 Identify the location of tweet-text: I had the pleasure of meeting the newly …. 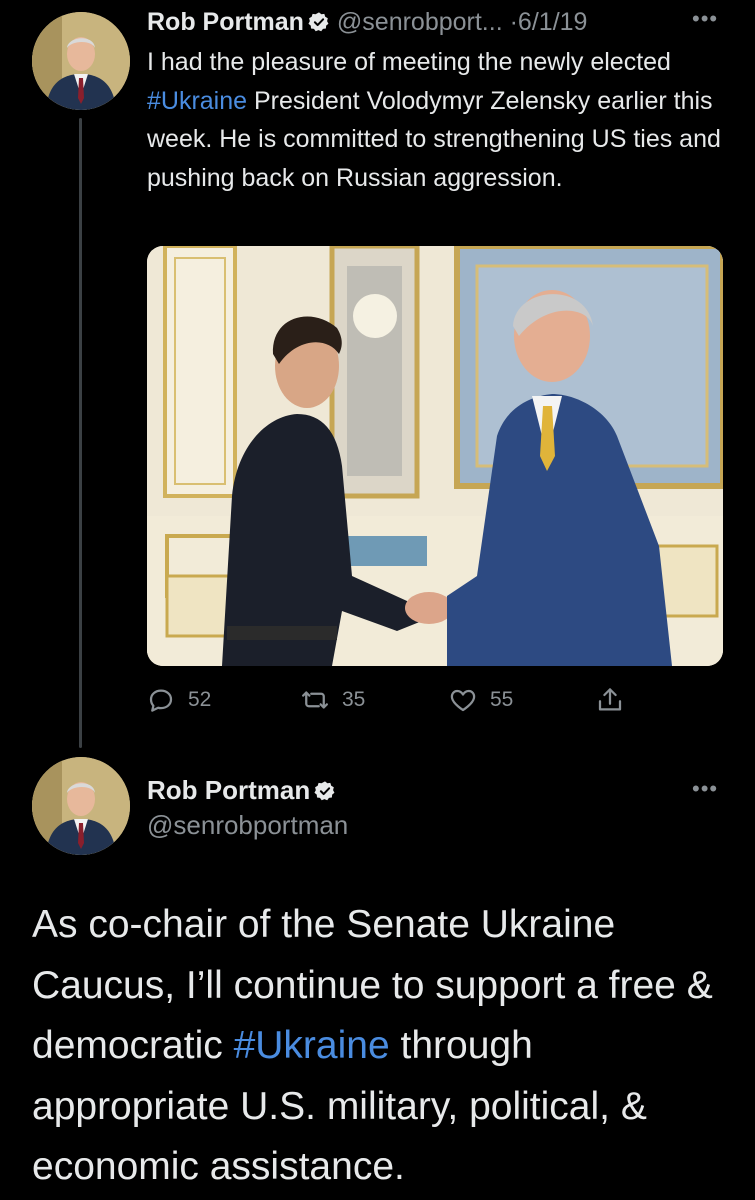
(439, 120).